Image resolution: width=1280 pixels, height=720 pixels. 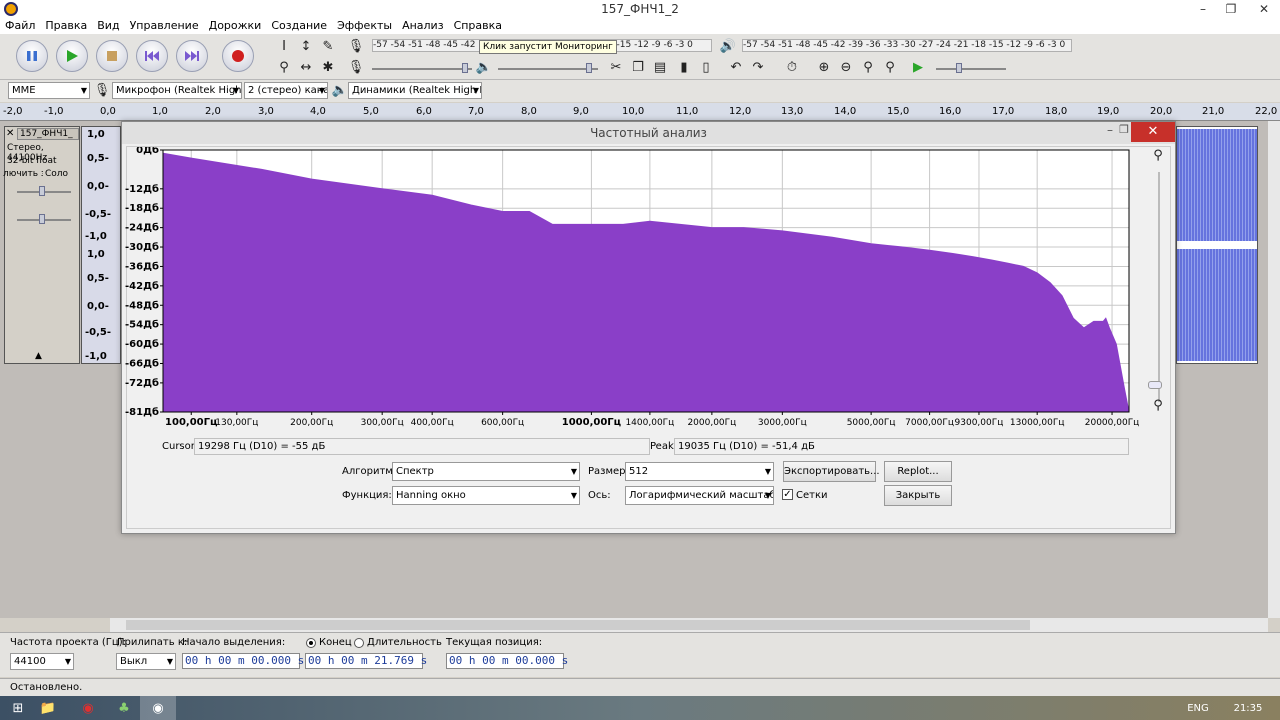 What do you see at coordinates (787, 494) in the screenshot?
I see `grid-checkbox: ✓` at bounding box center [787, 494].